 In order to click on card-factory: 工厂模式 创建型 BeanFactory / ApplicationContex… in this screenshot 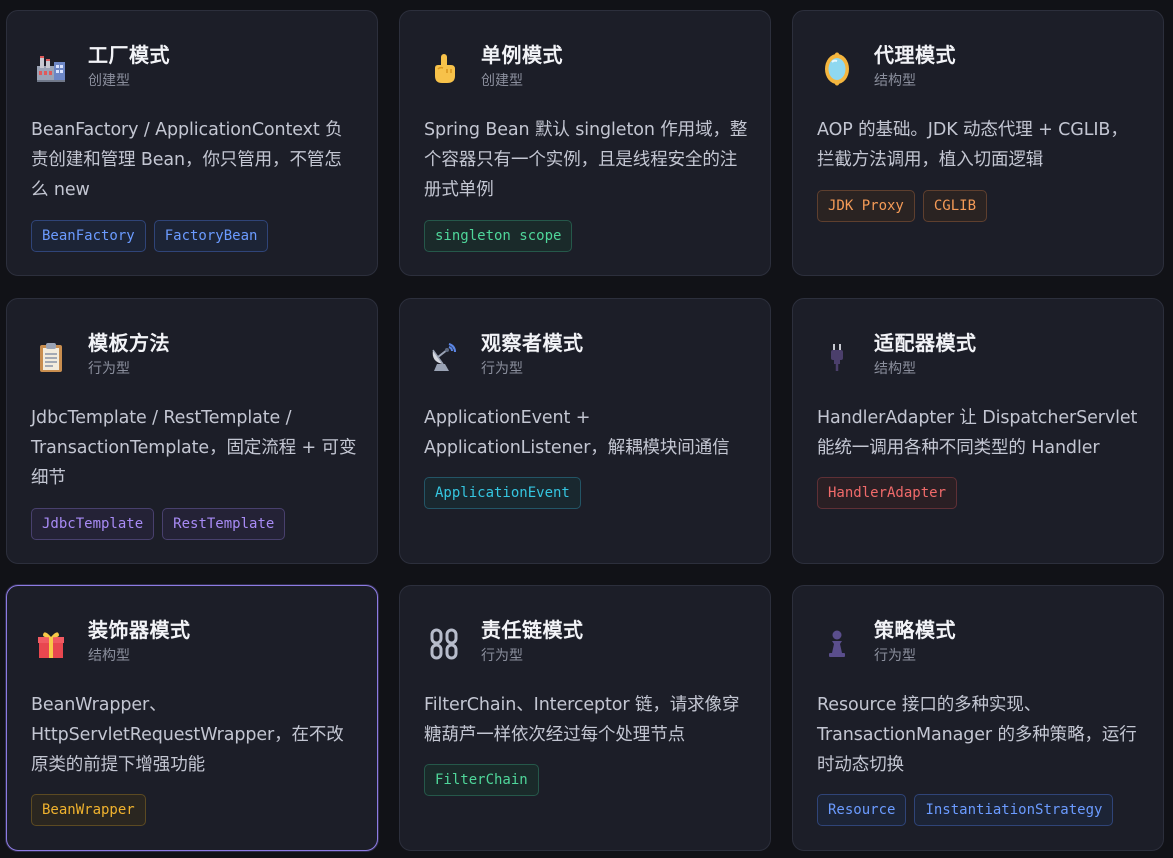, I will do `click(192, 143)`.